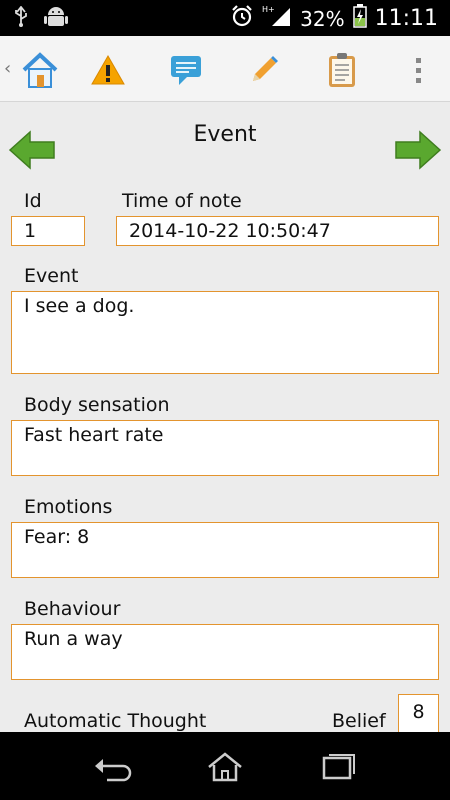  I want to click on edit-icon, so click(265, 68).